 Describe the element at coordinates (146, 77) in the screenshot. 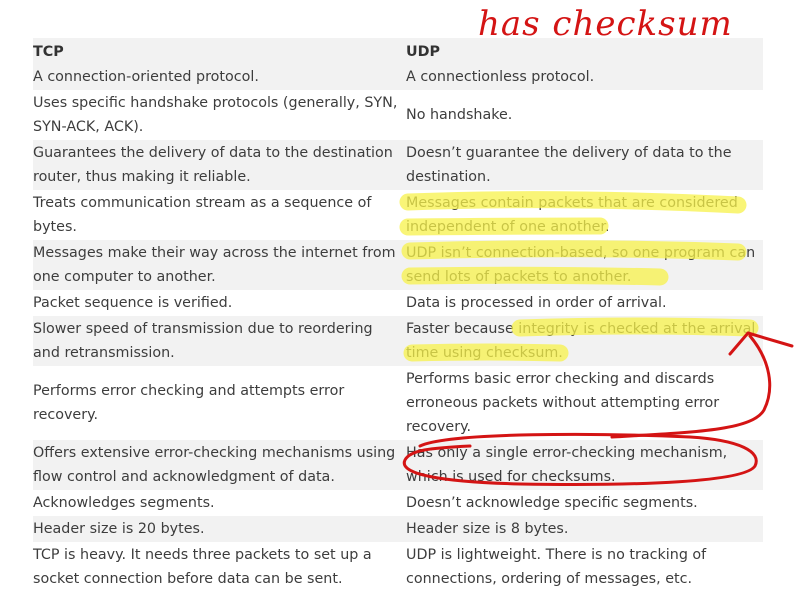

I see `tcp-cell: A connection-oriented protocol.` at that location.